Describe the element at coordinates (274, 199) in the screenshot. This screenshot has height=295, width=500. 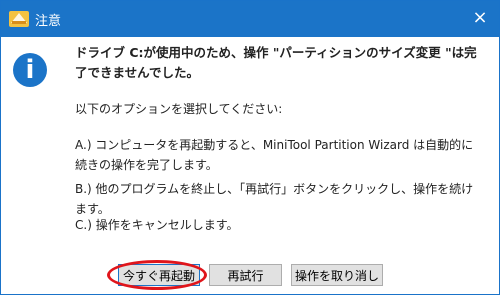
I see `option-b-text: B.) 他のプログラムを終止し、「再試行」ボタンをクリックし、操作を続けます。` at that location.